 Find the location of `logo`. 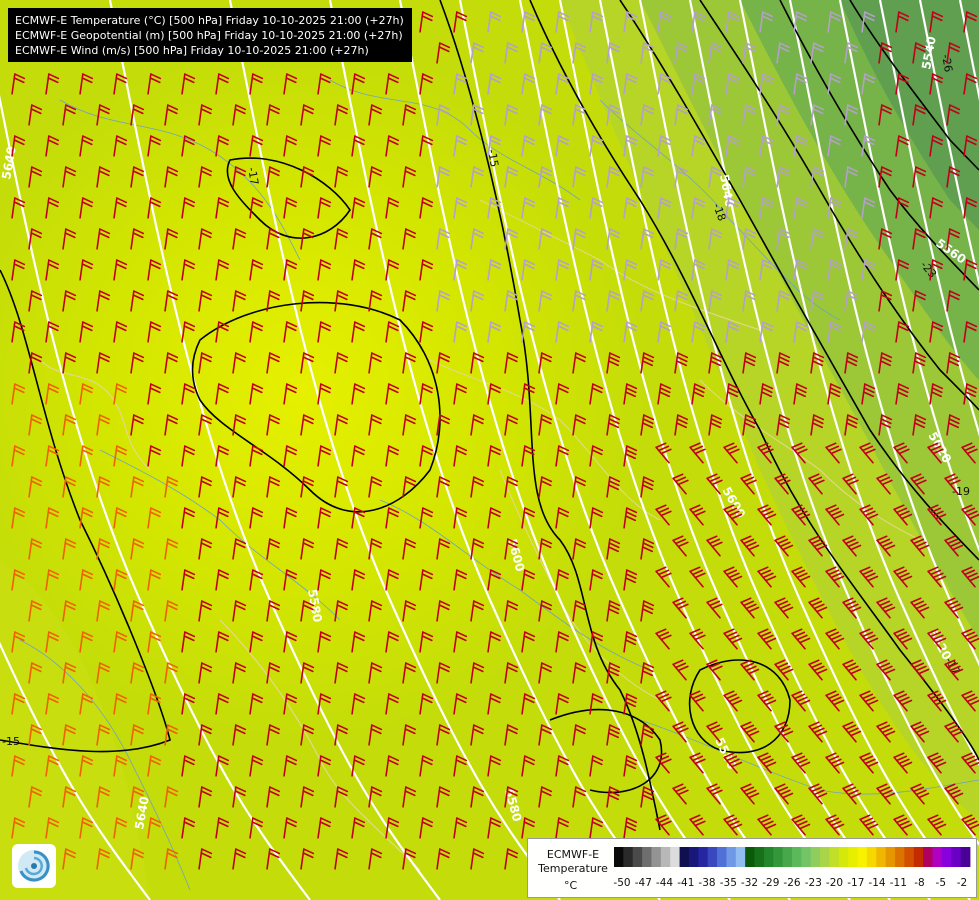

logo is located at coordinates (34, 866).